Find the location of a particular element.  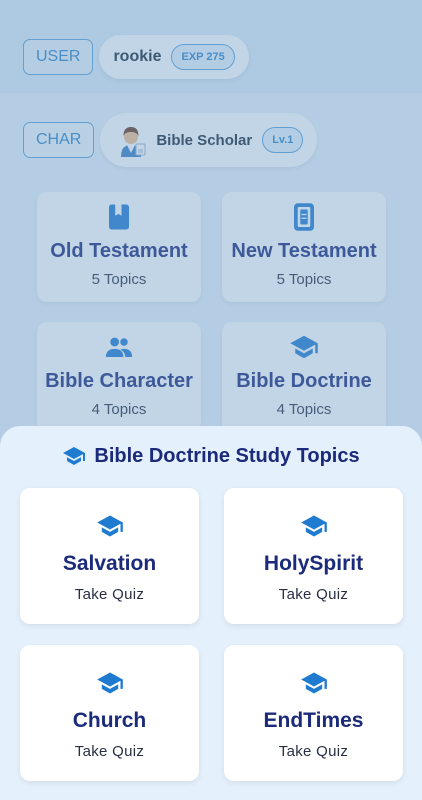

topic-card-salvation: Salvation Take Quiz is located at coordinates (109, 556).